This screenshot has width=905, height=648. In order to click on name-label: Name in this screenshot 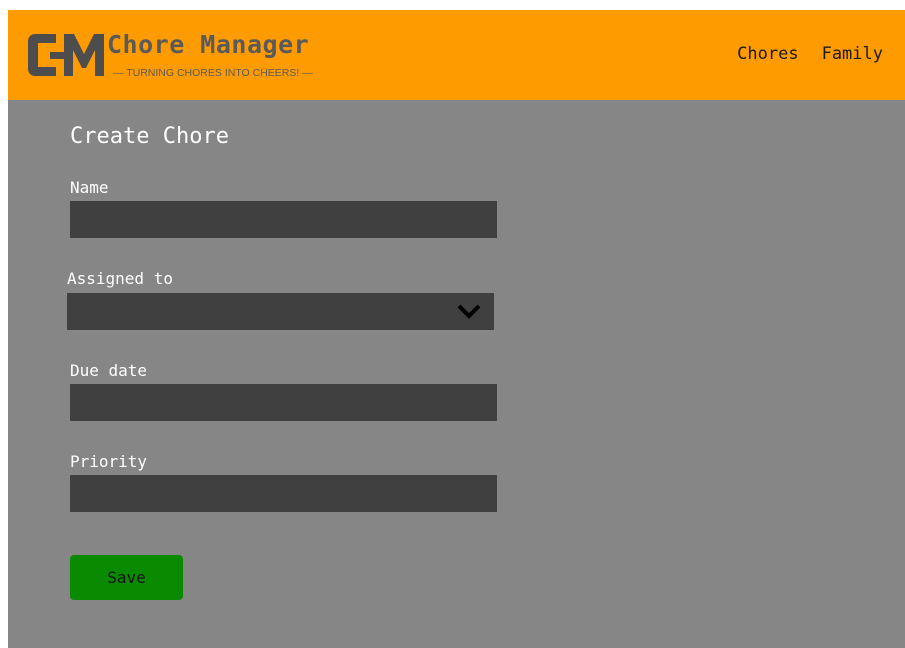, I will do `click(89, 187)`.